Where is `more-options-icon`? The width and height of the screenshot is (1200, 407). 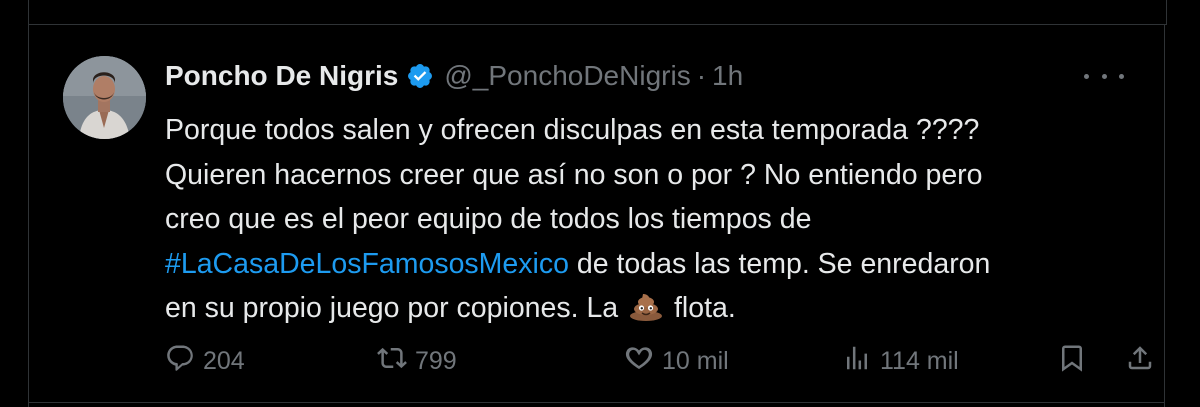
more-options-icon is located at coordinates (1104, 76).